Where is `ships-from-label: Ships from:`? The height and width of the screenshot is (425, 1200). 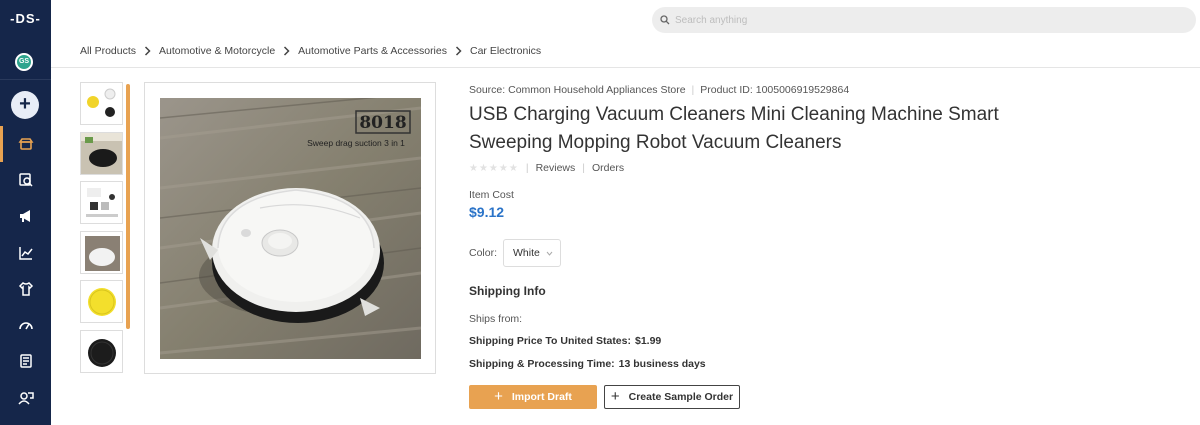
ships-from-label: Ships from: is located at coordinates (496, 319).